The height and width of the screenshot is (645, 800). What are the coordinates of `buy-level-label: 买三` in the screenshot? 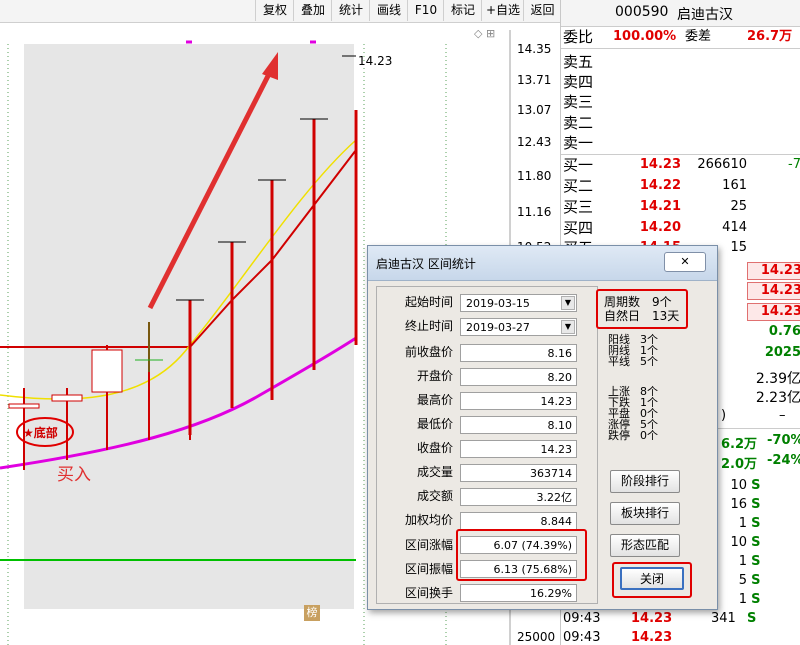 It's located at (578, 207).